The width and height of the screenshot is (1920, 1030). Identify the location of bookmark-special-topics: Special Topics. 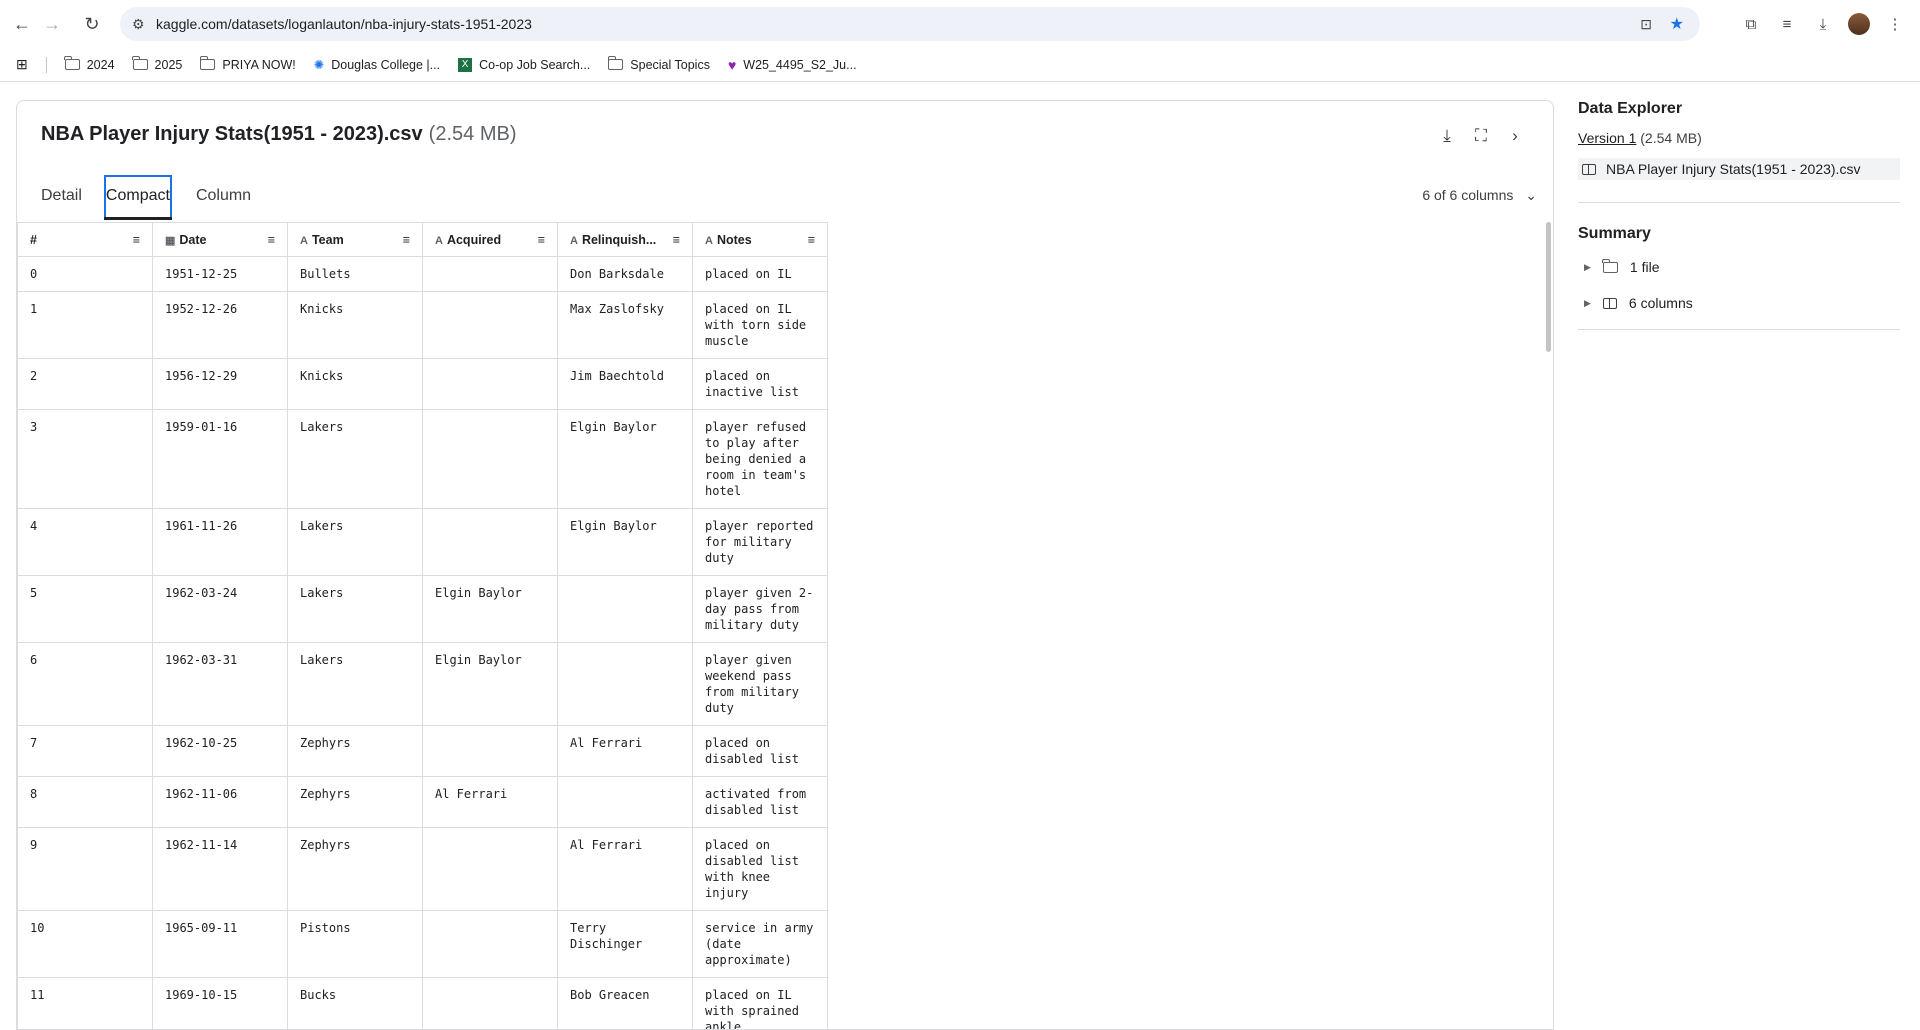
(659, 65).